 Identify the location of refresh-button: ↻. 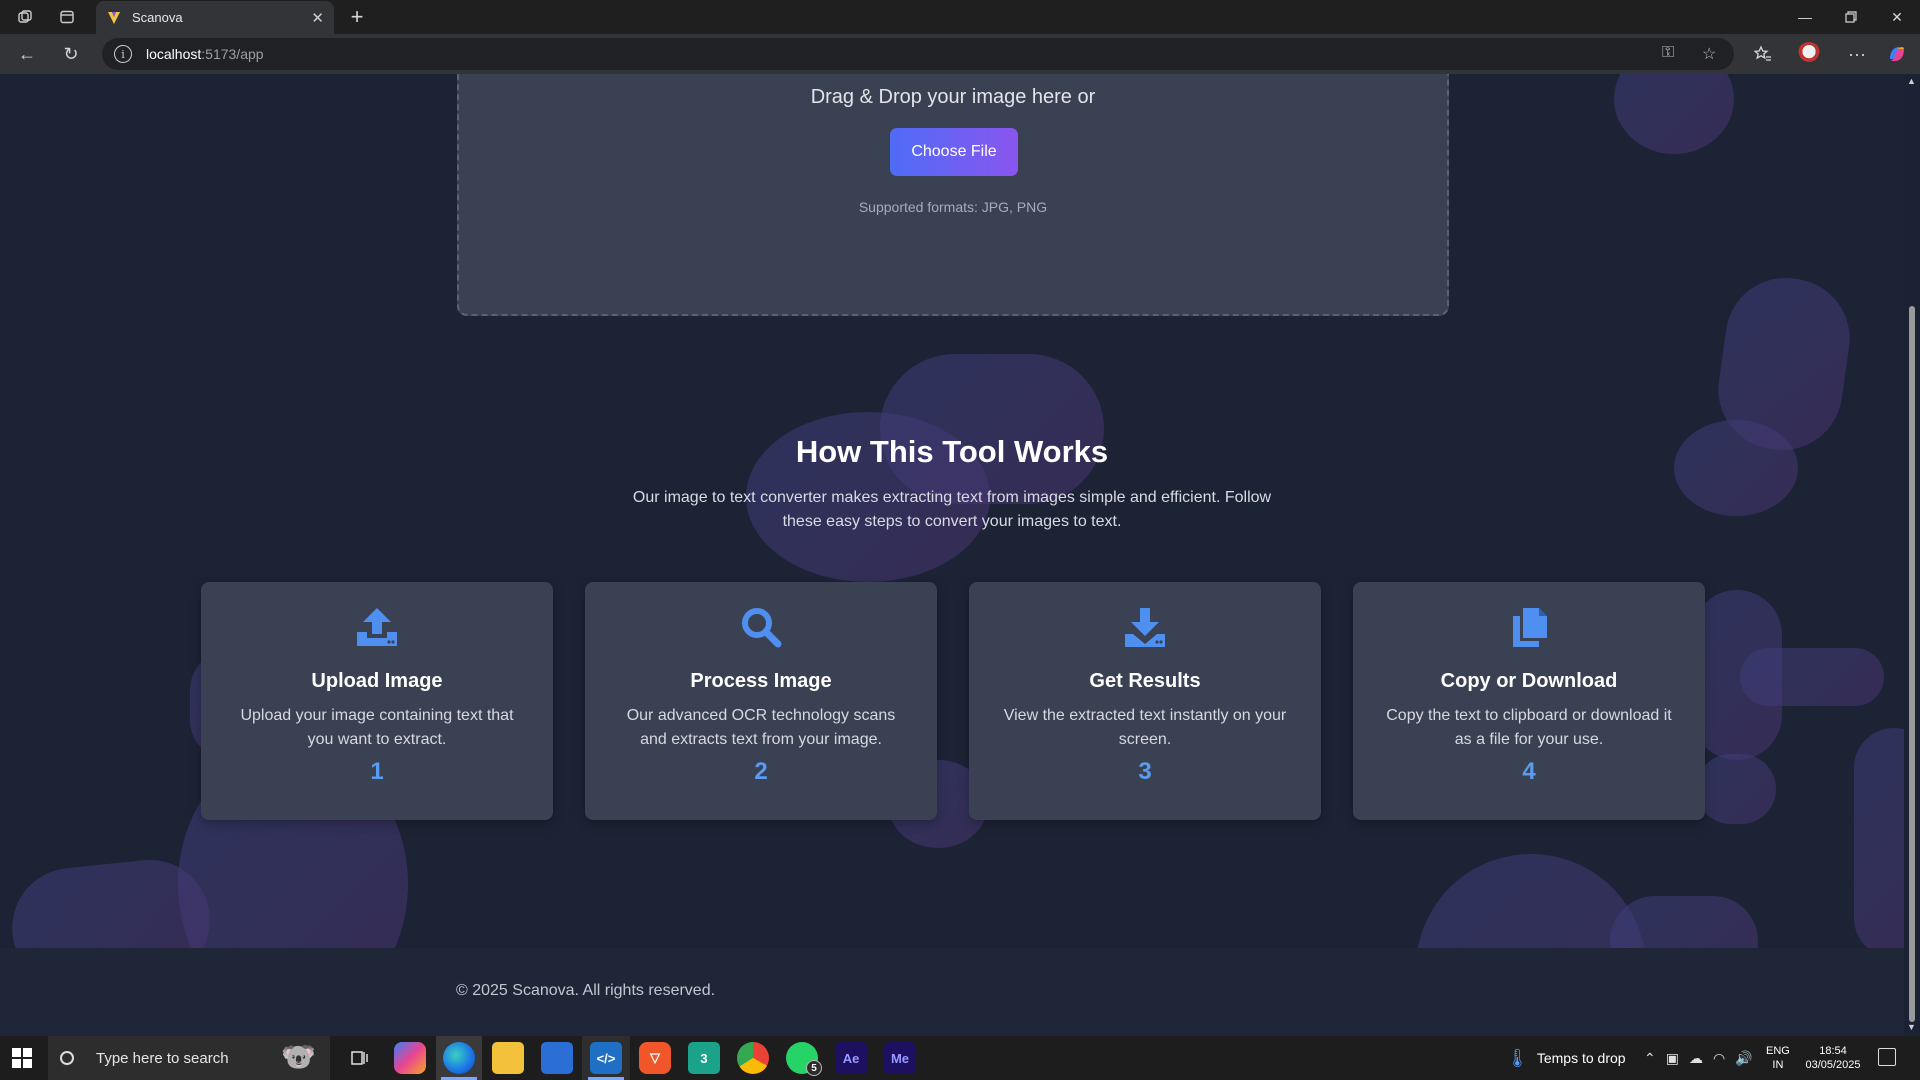
(71, 54).